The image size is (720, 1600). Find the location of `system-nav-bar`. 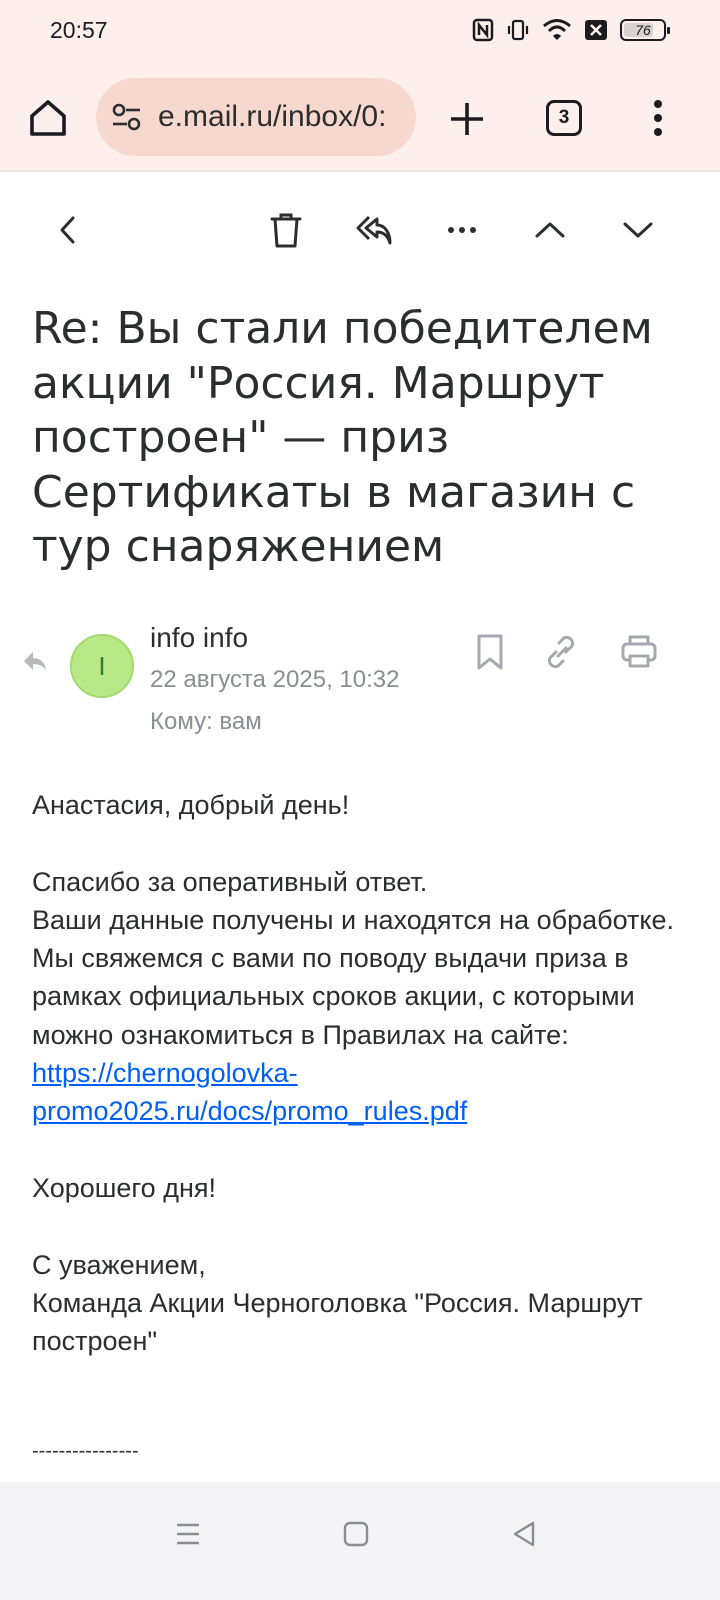

system-nav-bar is located at coordinates (360, 1541).